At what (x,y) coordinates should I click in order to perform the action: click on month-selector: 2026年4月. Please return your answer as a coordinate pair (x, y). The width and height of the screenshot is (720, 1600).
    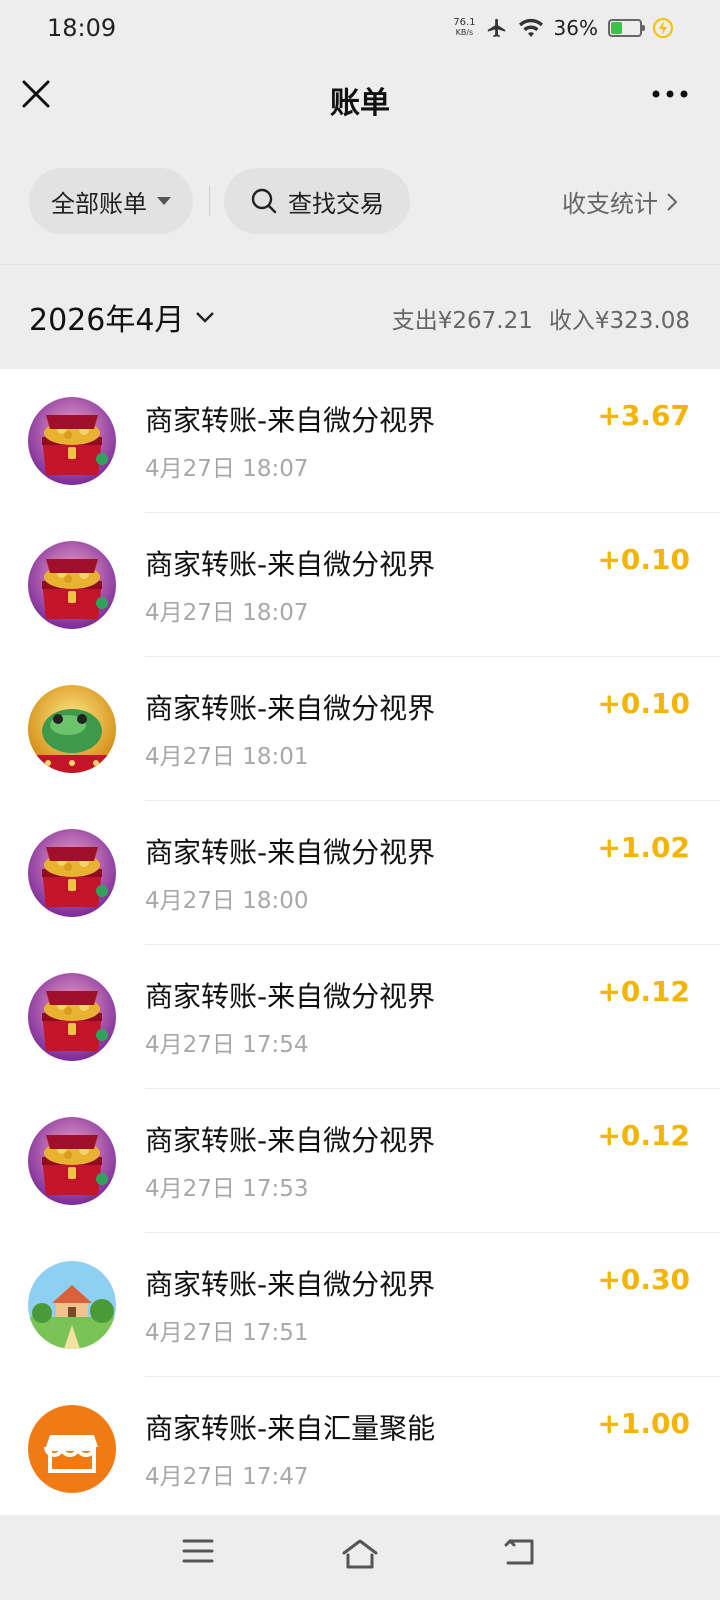
    Looking at the image, I should click on (122, 317).